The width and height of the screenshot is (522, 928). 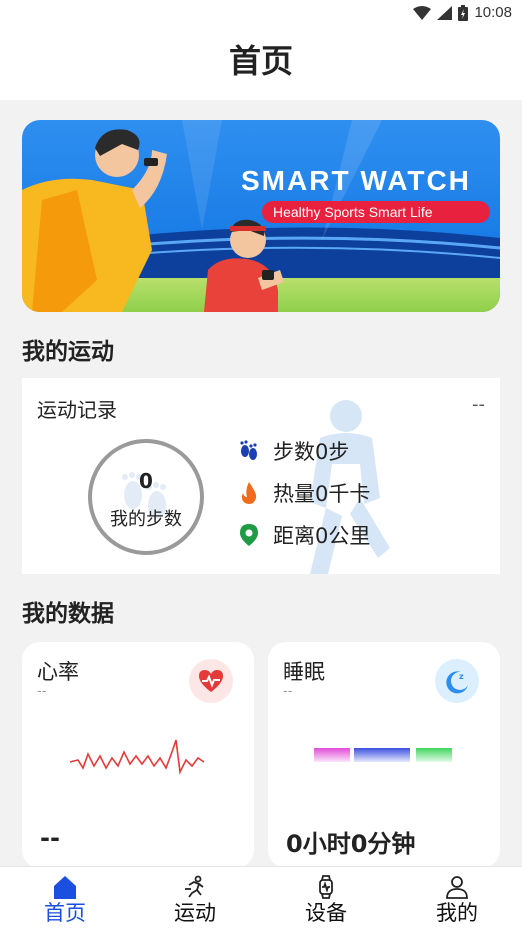 What do you see at coordinates (304, 672) in the screenshot?
I see `sleep-title: 睡眠` at bounding box center [304, 672].